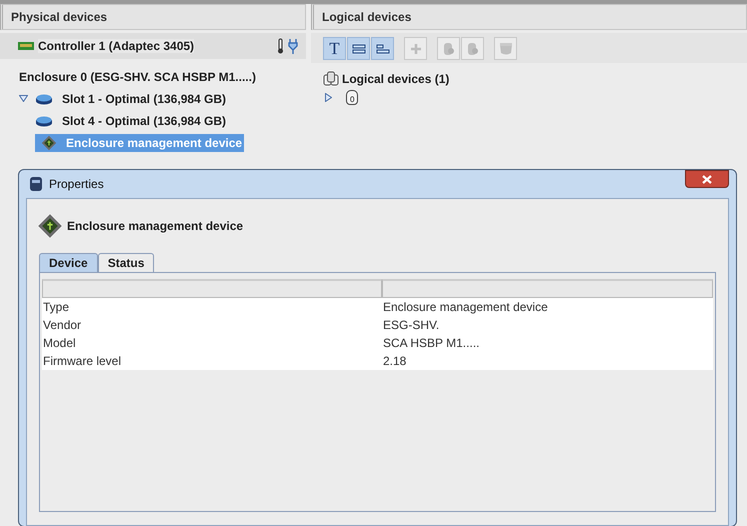 The height and width of the screenshot is (526, 747). What do you see at coordinates (116, 46) in the screenshot?
I see `controller-label: Controller 1 (Adaptec 3405)` at bounding box center [116, 46].